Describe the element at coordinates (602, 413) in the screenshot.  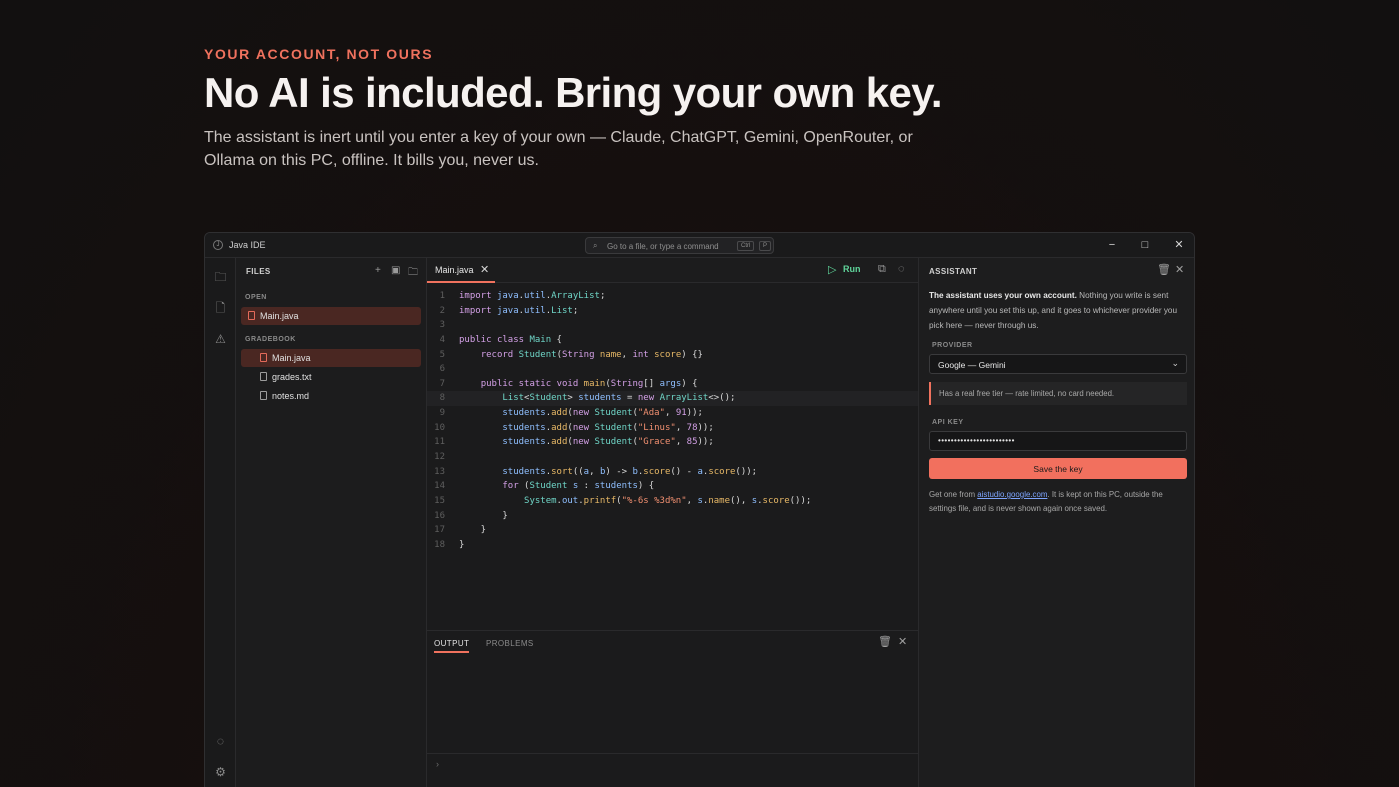
I see `line-content: students.add(new Student("Ada", 91));` at that location.